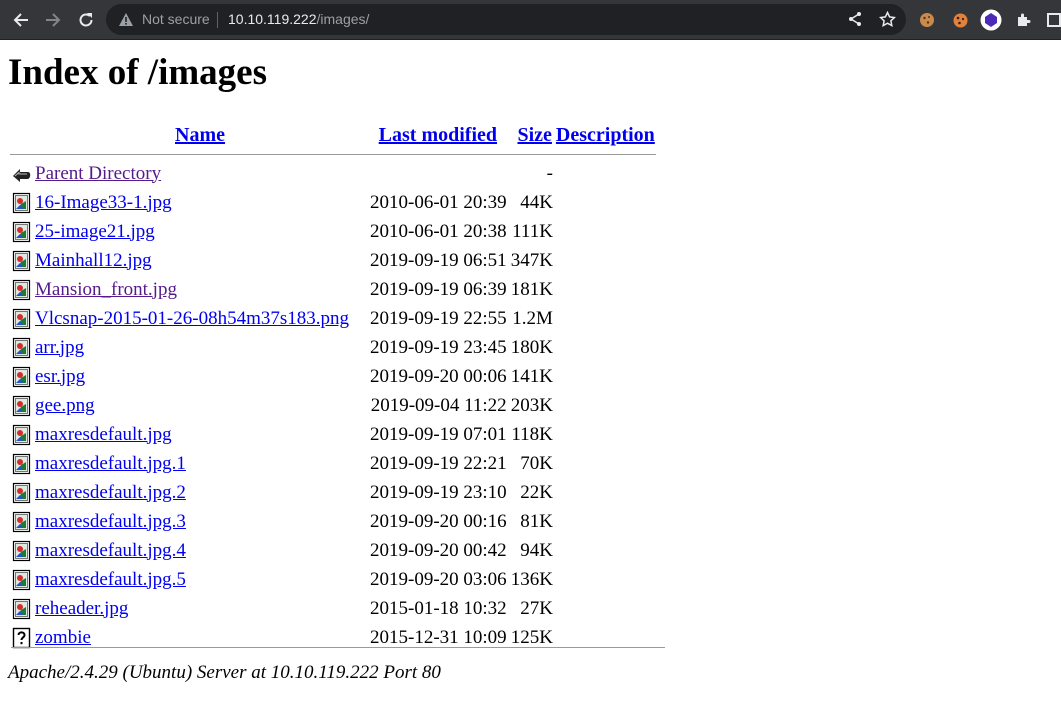 Image resolution: width=1061 pixels, height=721 pixels. What do you see at coordinates (438, 135) in the screenshot?
I see `sort-by-last-modified-link: Last modified` at bounding box center [438, 135].